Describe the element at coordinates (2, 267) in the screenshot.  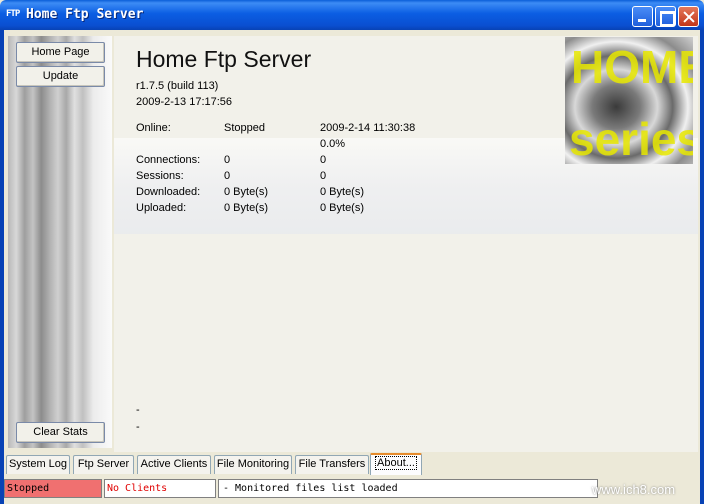
I see `window-frame-left` at that location.